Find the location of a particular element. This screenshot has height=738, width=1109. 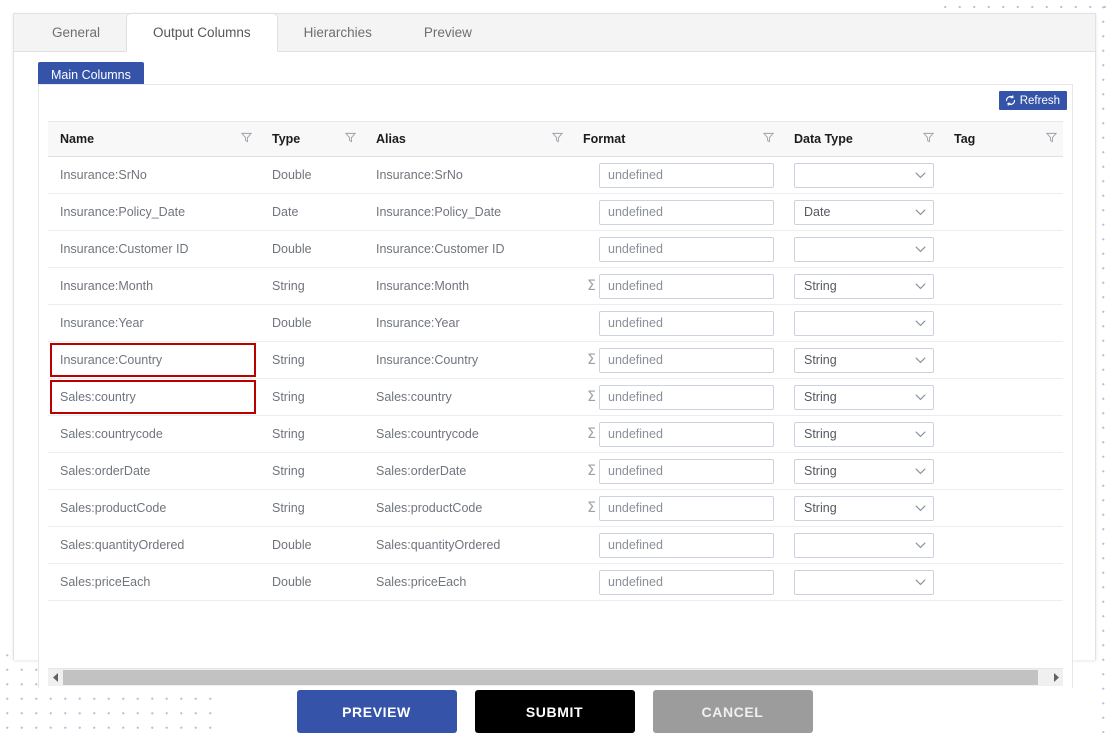

table-row: Sales:country String Sales:country Σ String is located at coordinates (555, 397).